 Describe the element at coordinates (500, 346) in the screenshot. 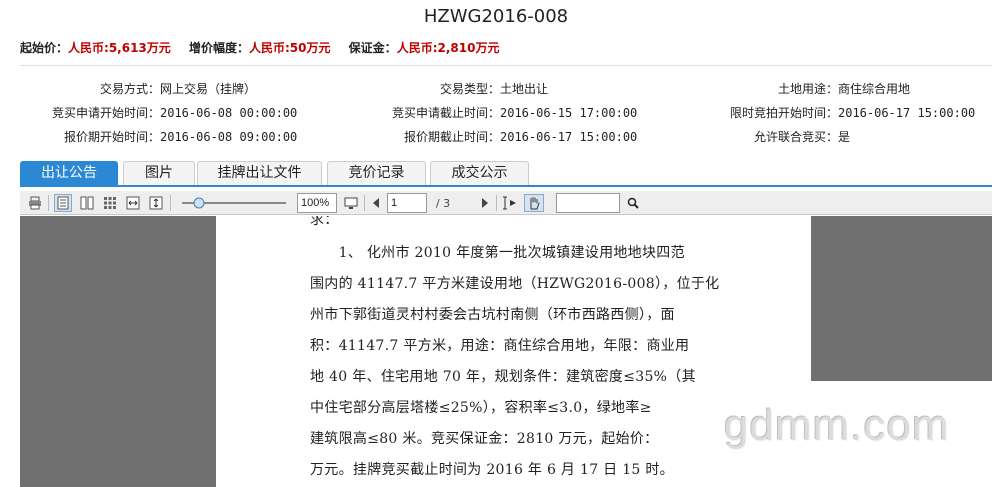

I see `doc-line: 积：41147.7 平方米，用途：商住综合用地，年限：商业用` at that location.